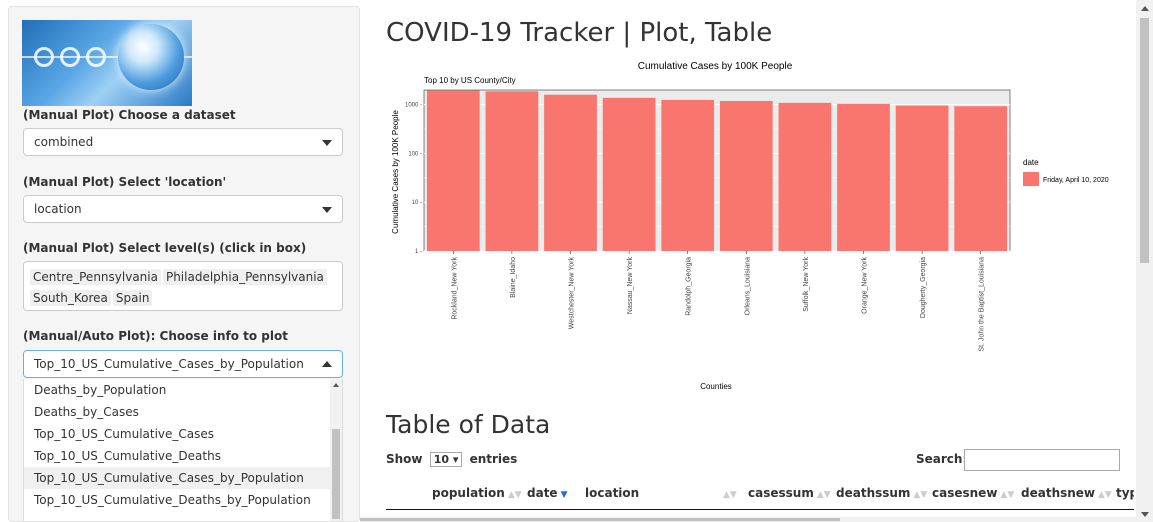 The width and height of the screenshot is (1153, 522). What do you see at coordinates (244, 277) in the screenshot?
I see `level-tag: Philadelphia_Pennsylvania` at bounding box center [244, 277].